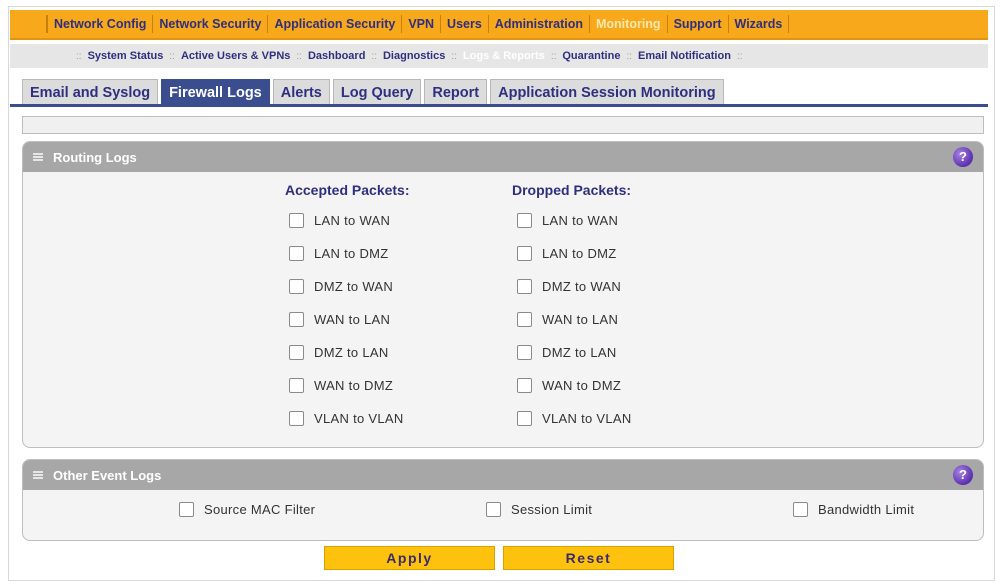 Image resolution: width=1003 pixels, height=587 pixels. Describe the element at coordinates (524, 286) in the screenshot. I see `dropped-dmz-to-wan-checkbox` at that location.